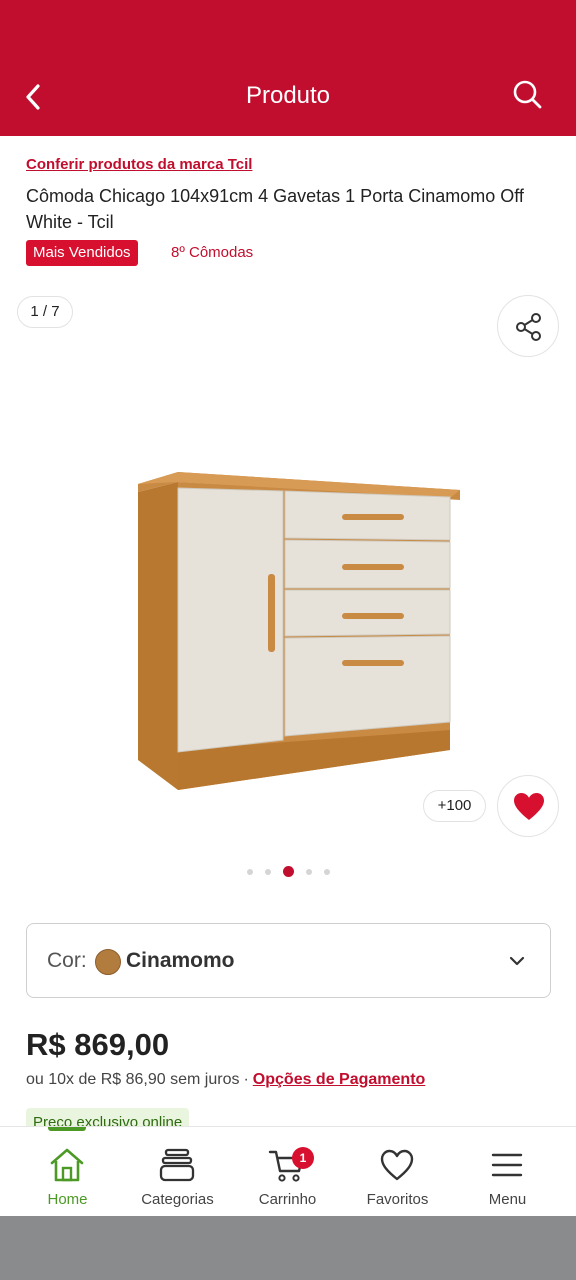 Image resolution: width=576 pixels, height=1280 pixels. I want to click on share-button, so click(528, 326).